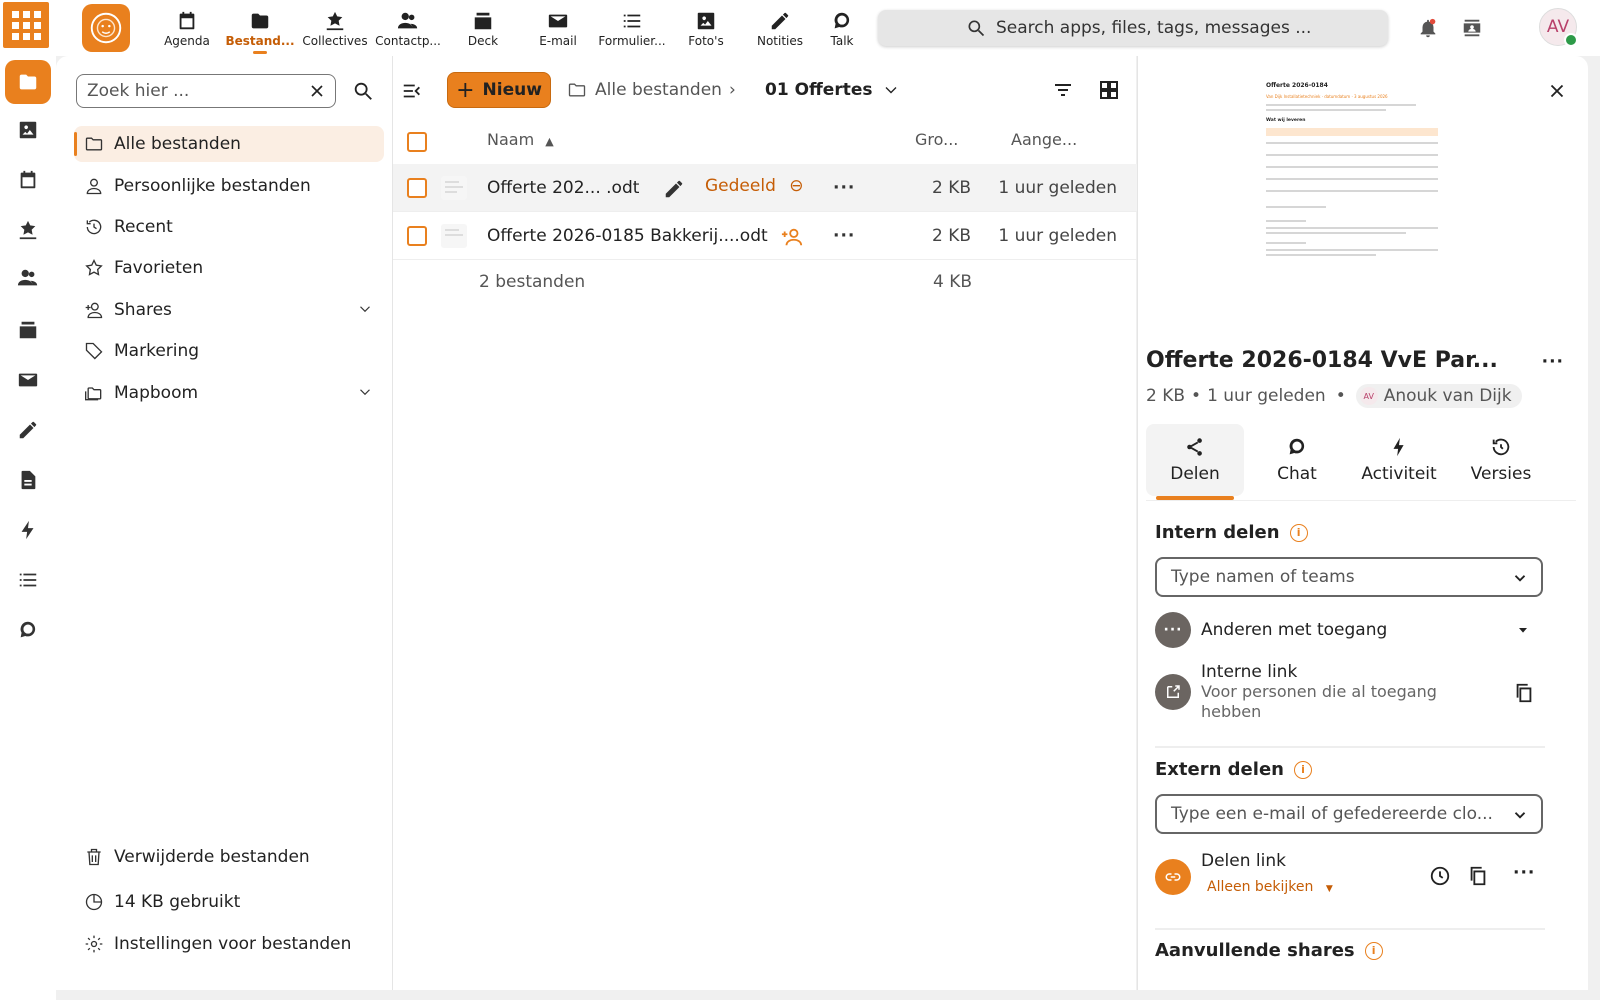 This screenshot has height=1000, width=1600. What do you see at coordinates (229, 268) in the screenshot?
I see `nav-favorites: Favorieten` at bounding box center [229, 268].